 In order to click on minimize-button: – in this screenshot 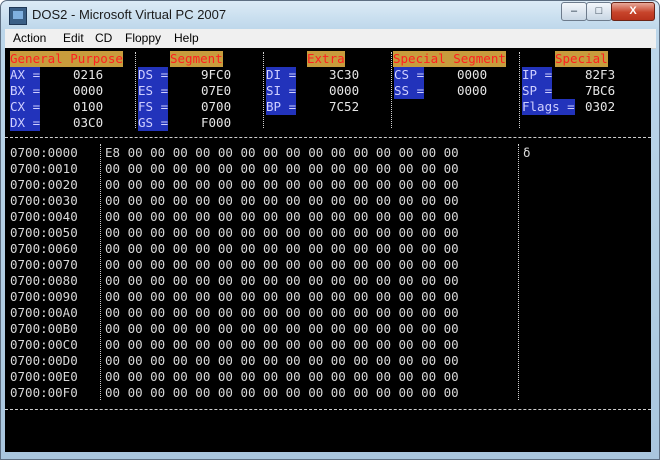, I will do `click(574, 11)`.